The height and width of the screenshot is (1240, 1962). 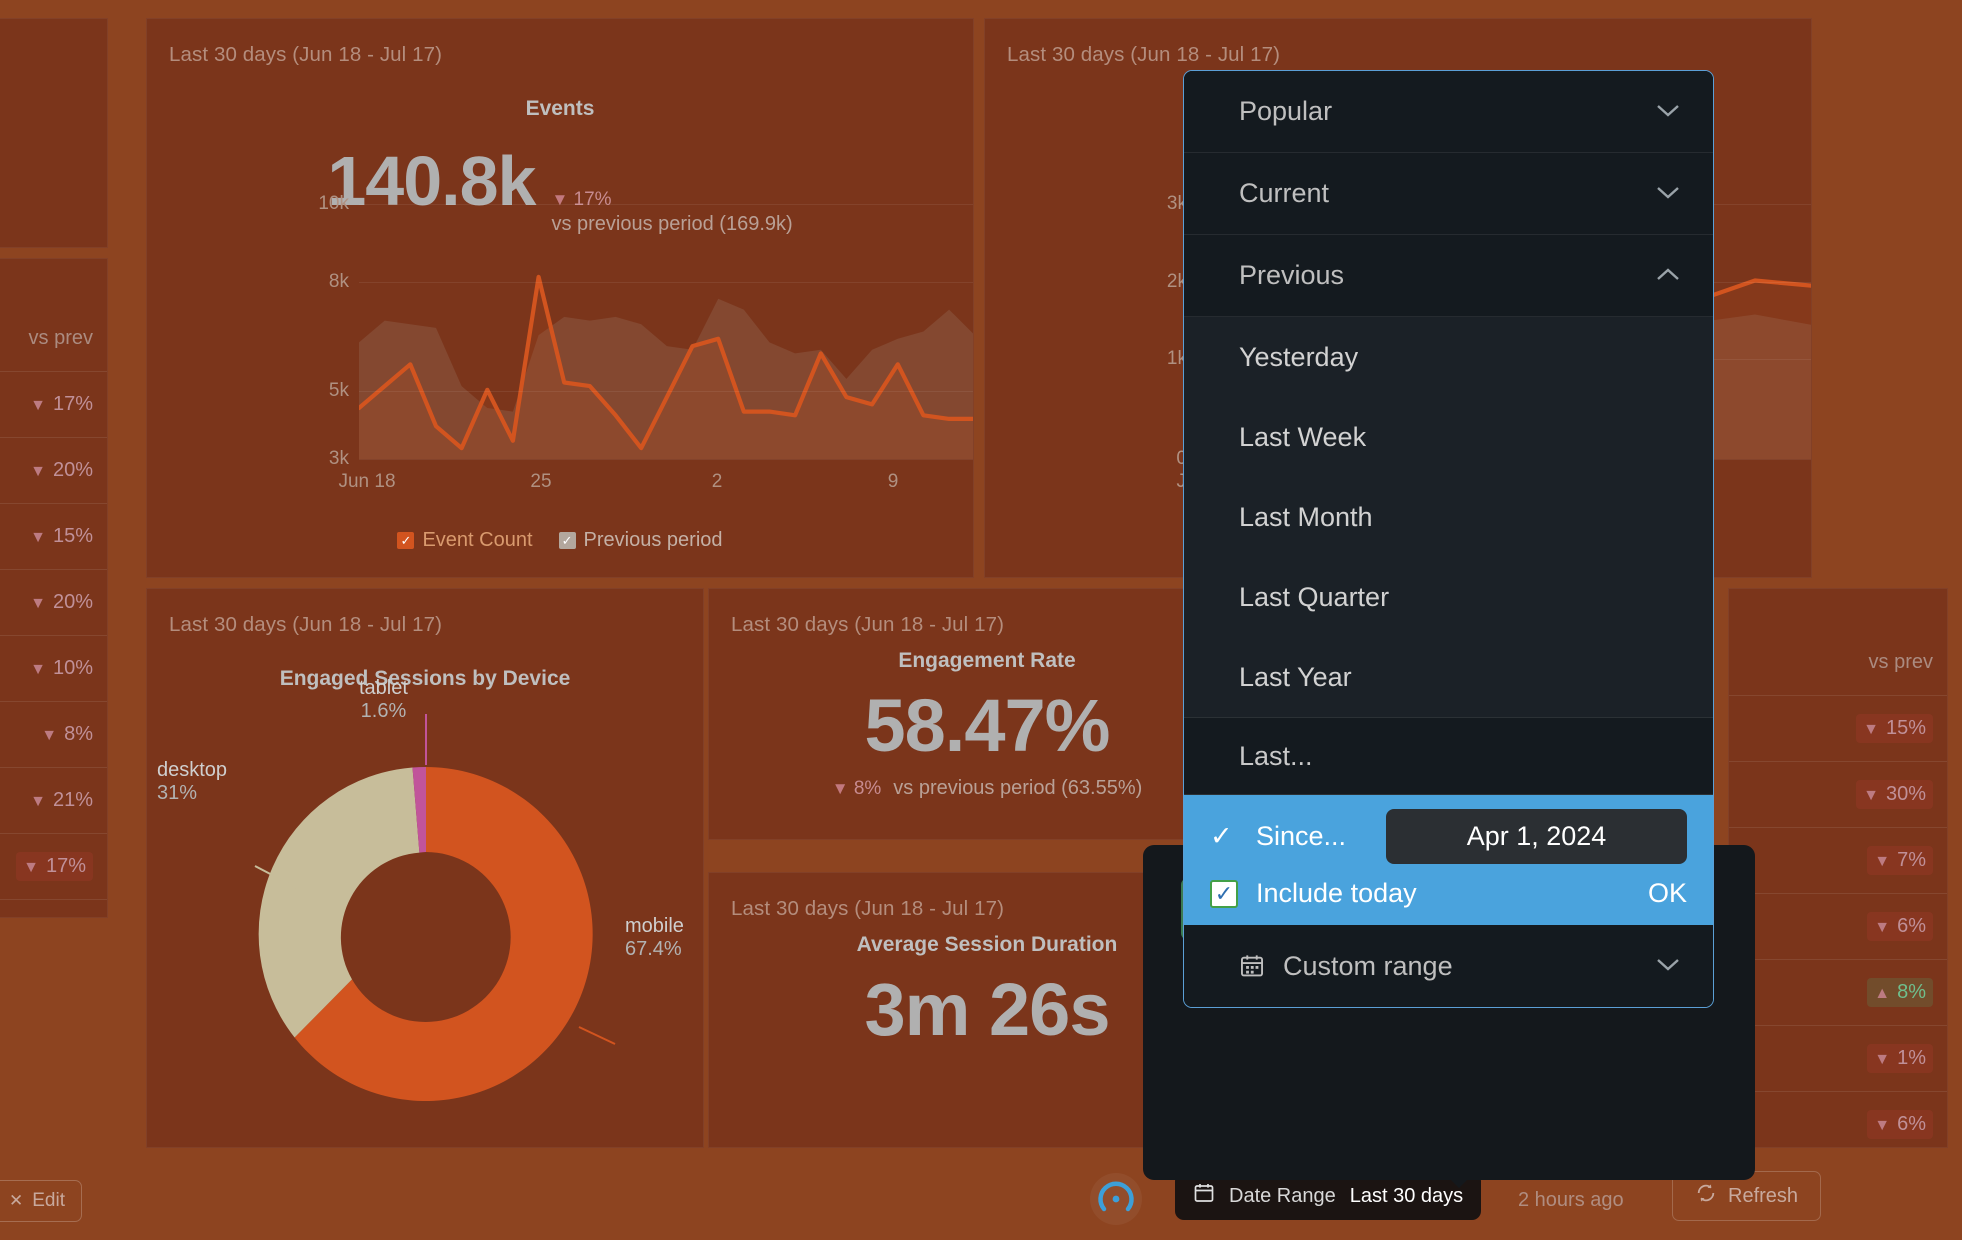 What do you see at coordinates (1448, 357) in the screenshot?
I see `menu-item-yesterday: Yesterday` at bounding box center [1448, 357].